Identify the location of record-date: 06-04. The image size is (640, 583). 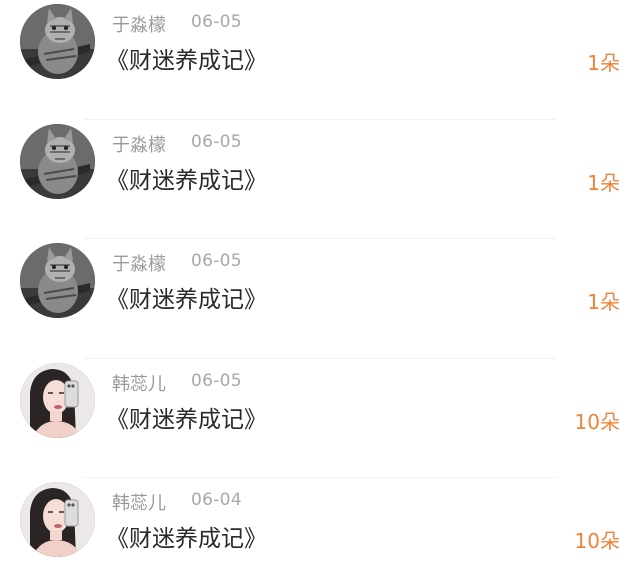
(216, 500).